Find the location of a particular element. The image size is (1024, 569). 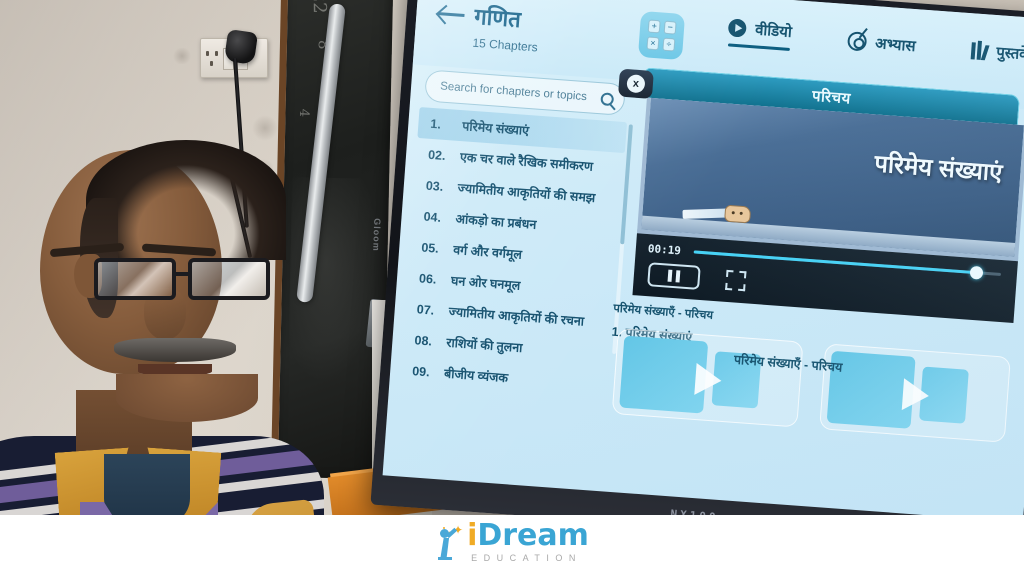

chapter-name: वर्ग और वर्गमूल is located at coordinates (487, 252).